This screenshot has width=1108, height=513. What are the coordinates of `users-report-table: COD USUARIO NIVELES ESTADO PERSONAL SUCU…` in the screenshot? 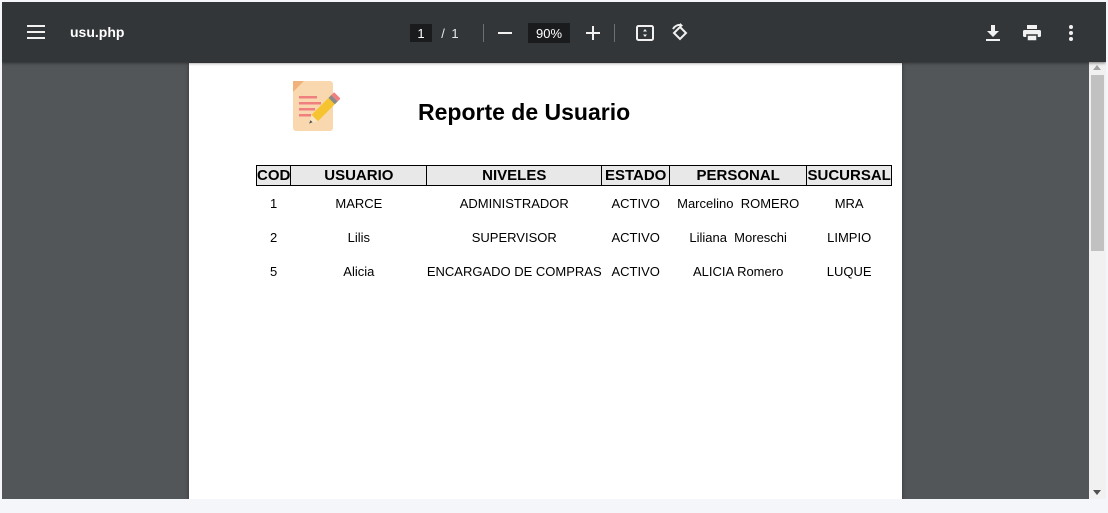 It's located at (574, 226).